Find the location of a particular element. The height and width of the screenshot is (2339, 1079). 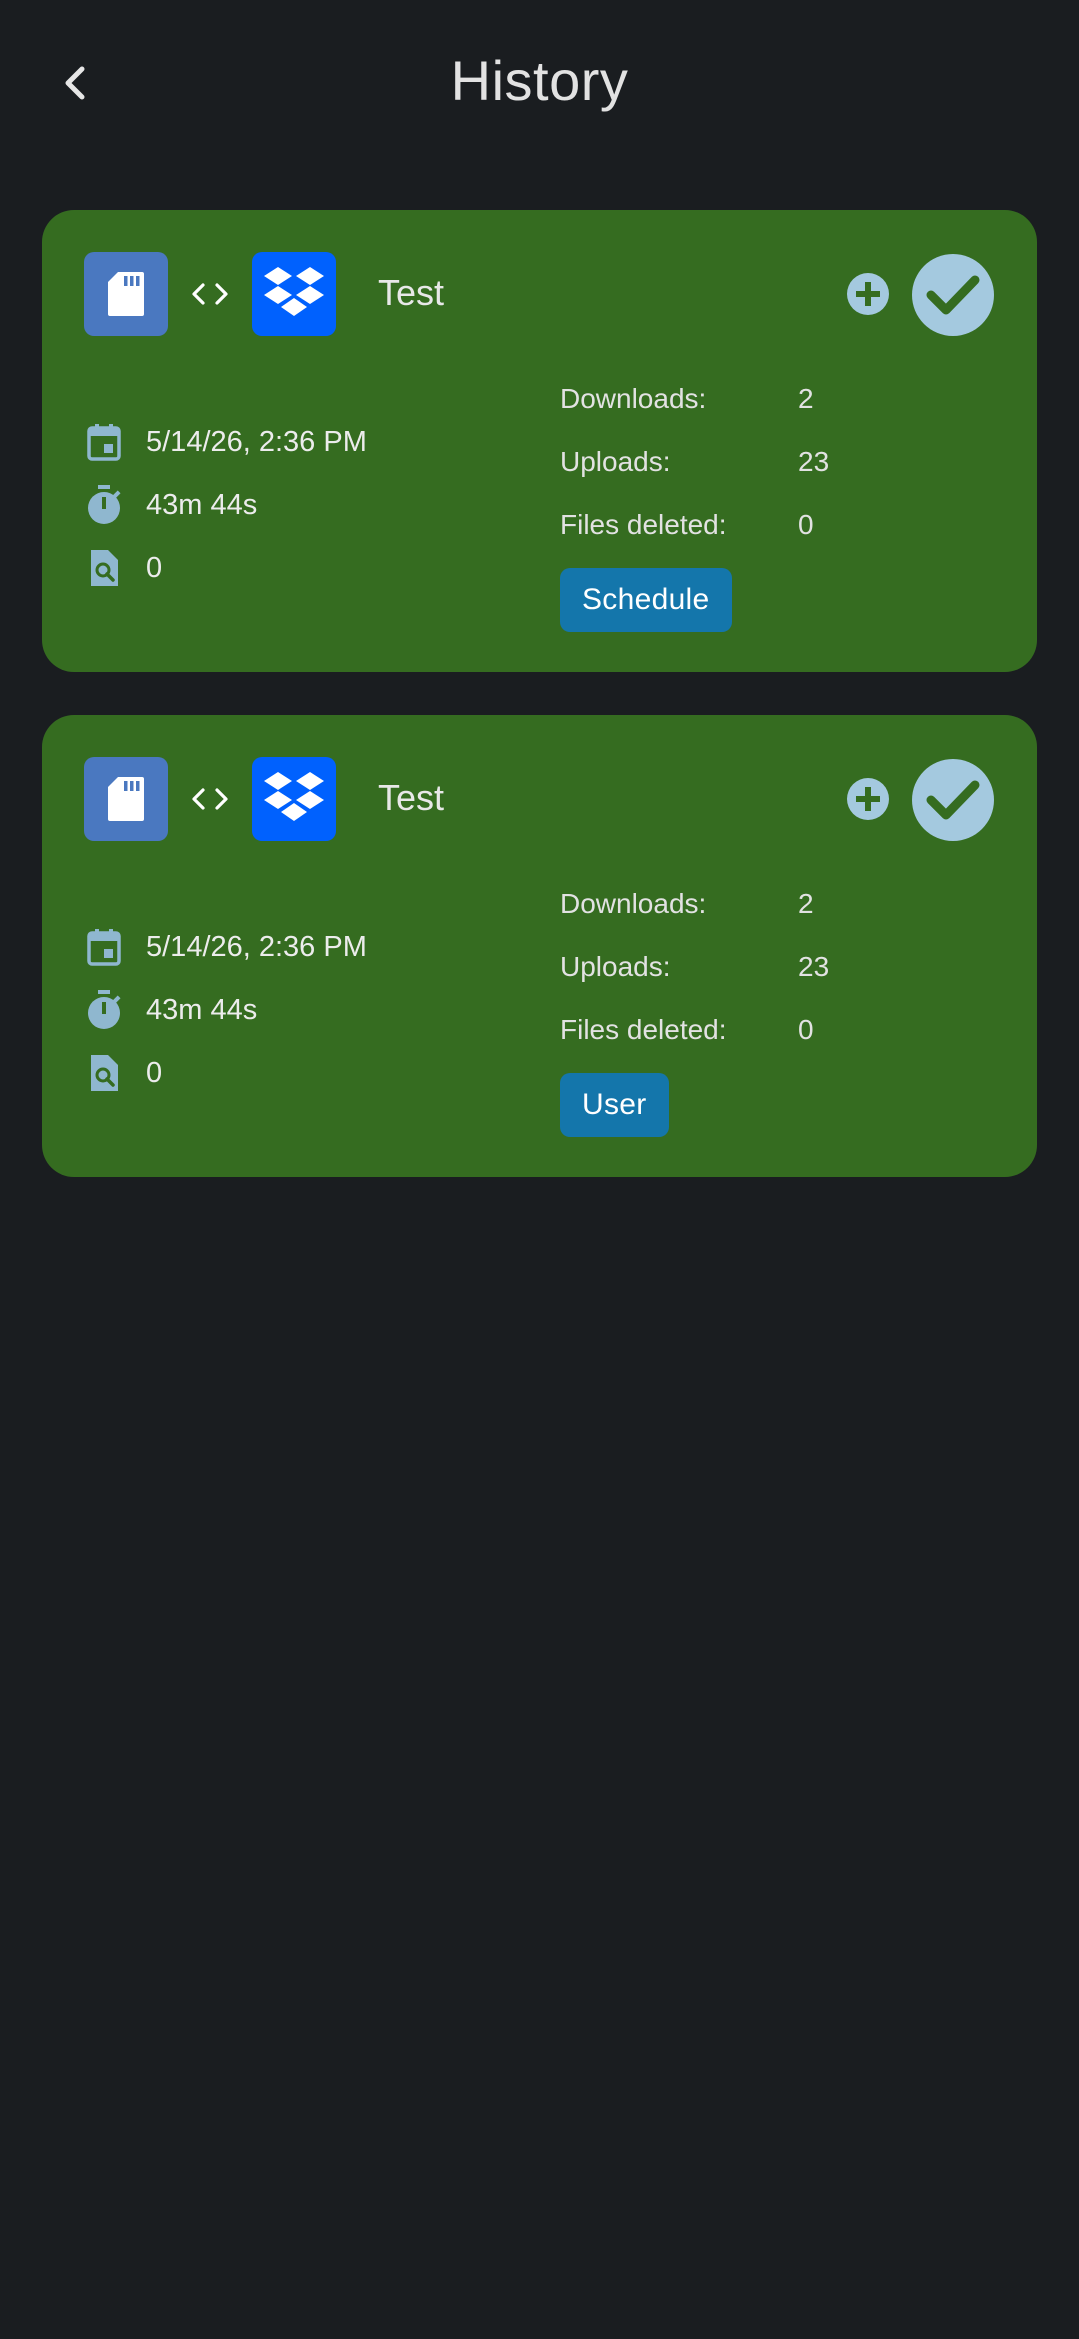

app-bar: History is located at coordinates (539, 85).